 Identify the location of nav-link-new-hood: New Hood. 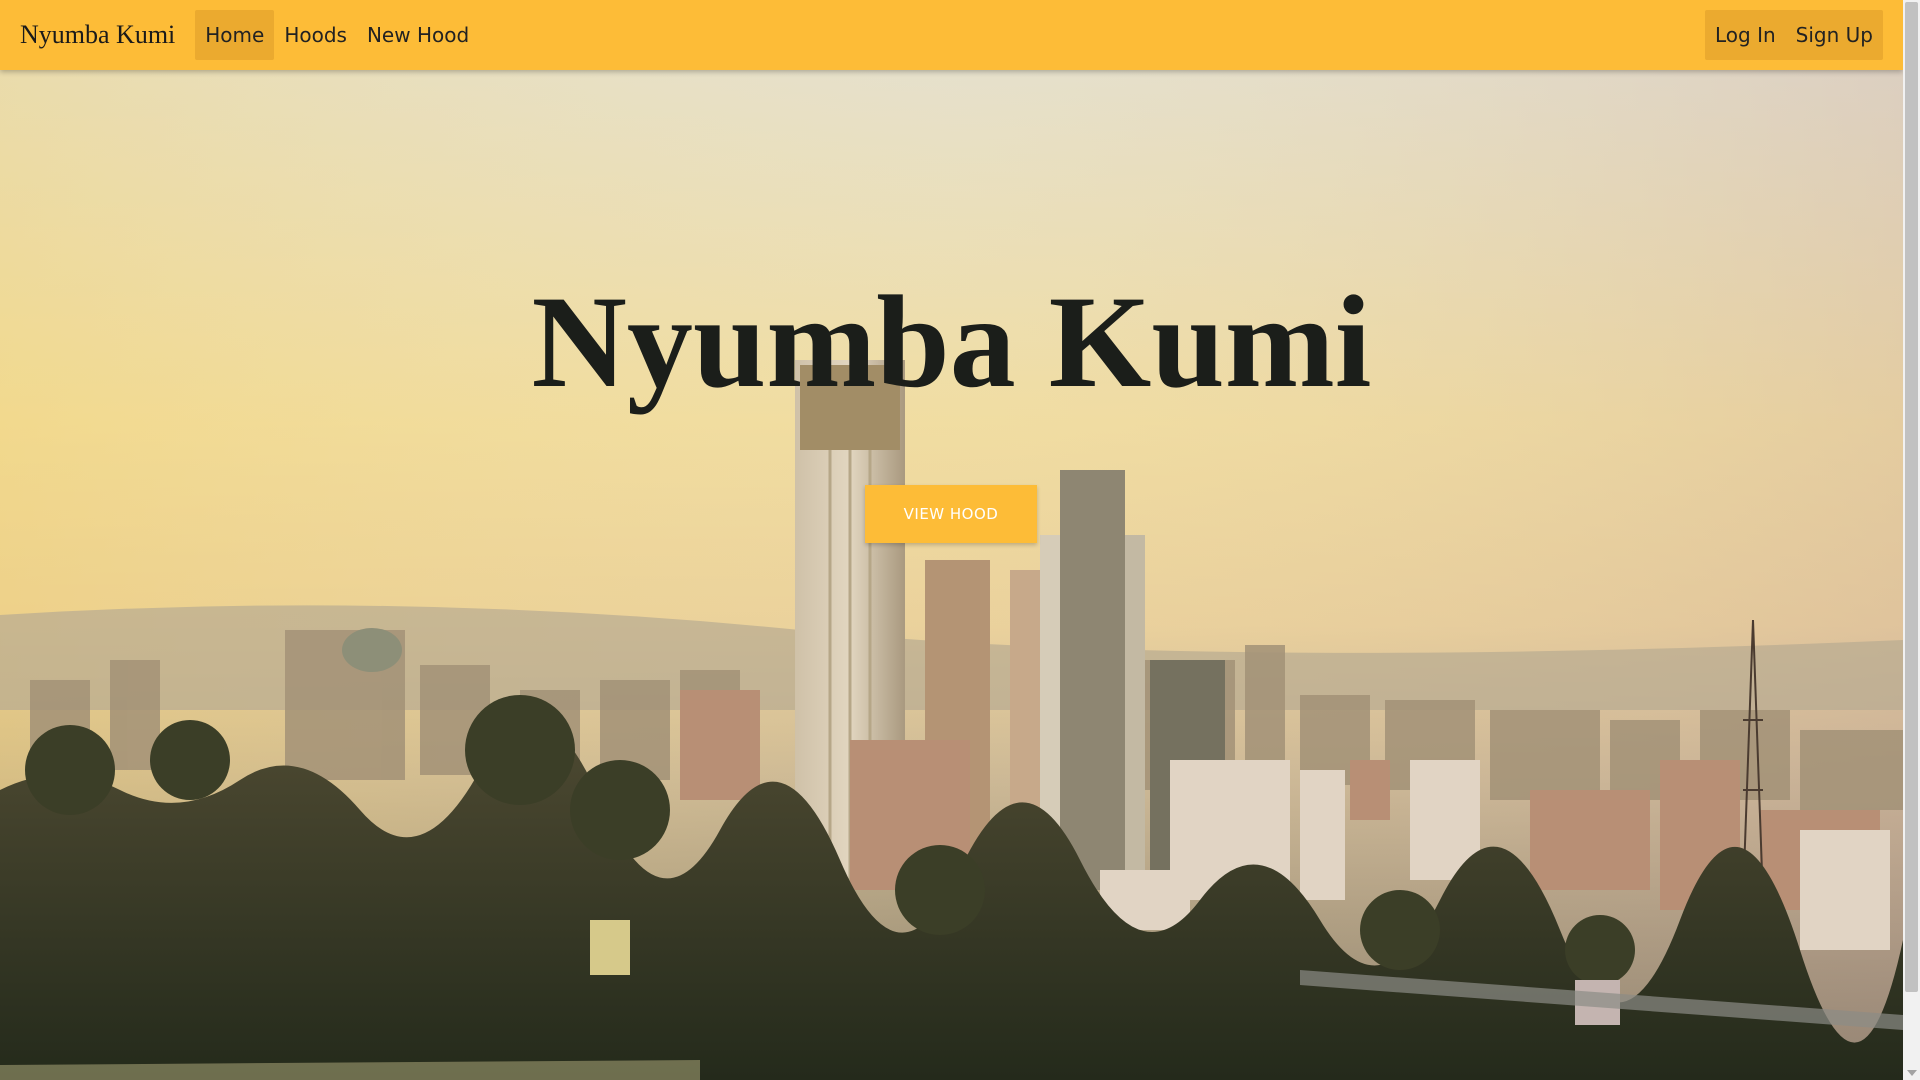
(418, 35).